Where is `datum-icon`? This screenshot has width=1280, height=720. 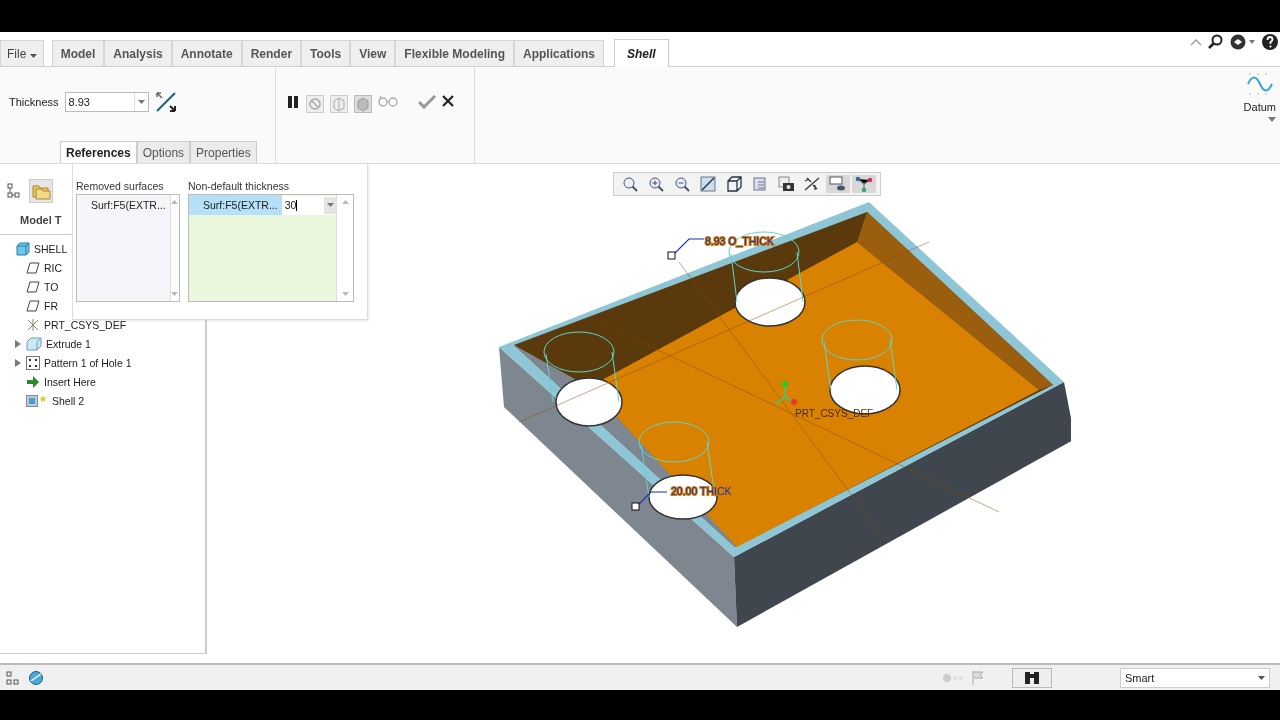
datum-icon is located at coordinates (1261, 84).